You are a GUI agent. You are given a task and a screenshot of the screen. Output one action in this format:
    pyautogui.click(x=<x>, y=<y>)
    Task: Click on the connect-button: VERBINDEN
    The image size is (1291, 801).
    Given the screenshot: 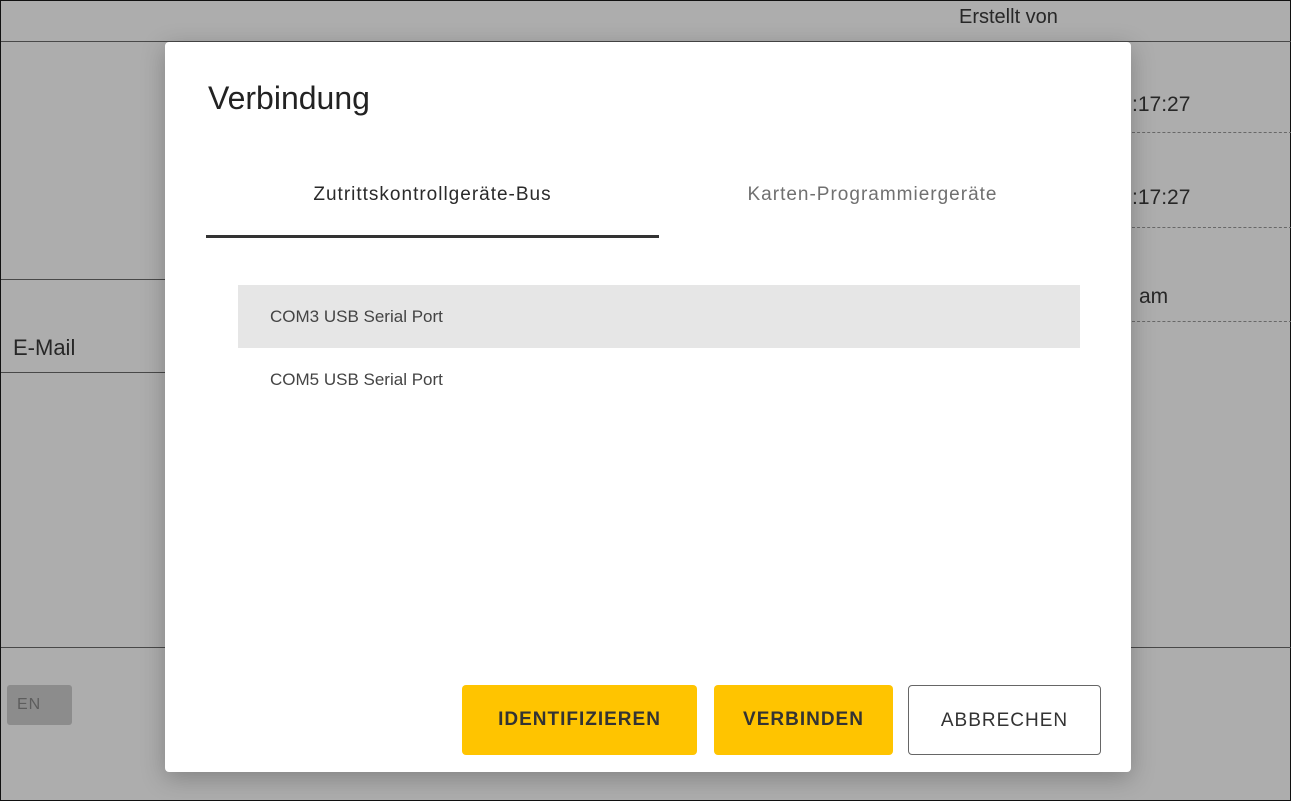 What is the action you would take?
    pyautogui.click(x=803, y=720)
    